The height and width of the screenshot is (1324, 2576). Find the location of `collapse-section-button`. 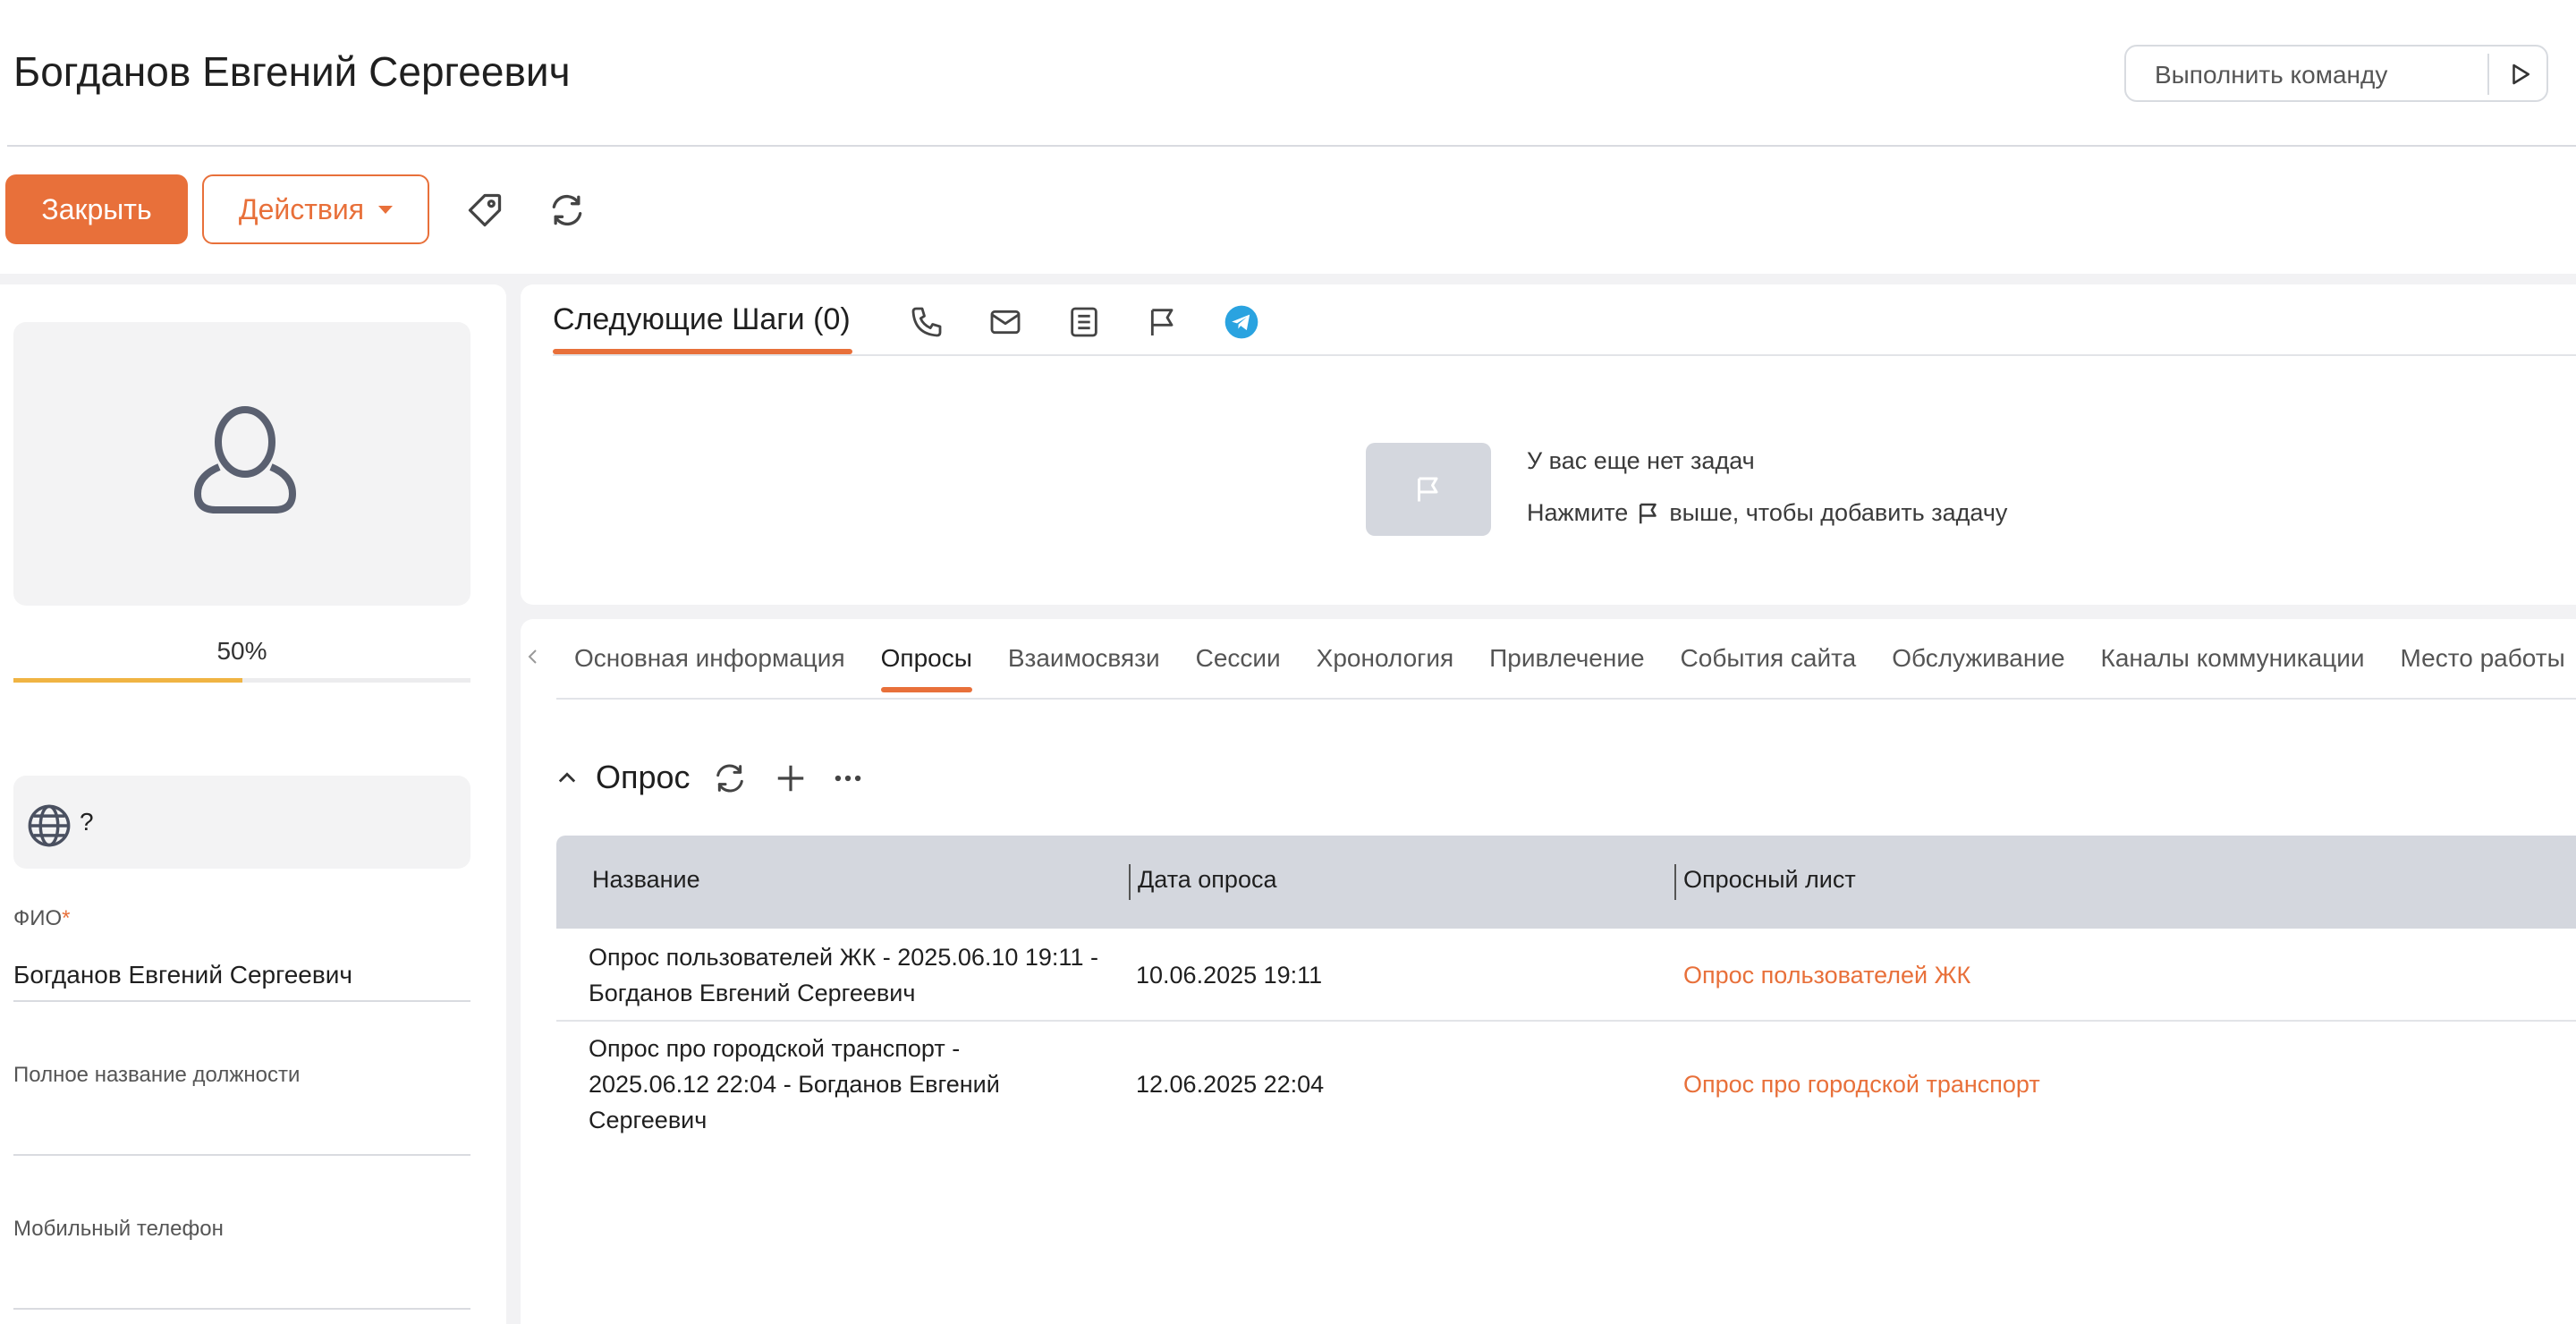

collapse-section-button is located at coordinates (567, 778).